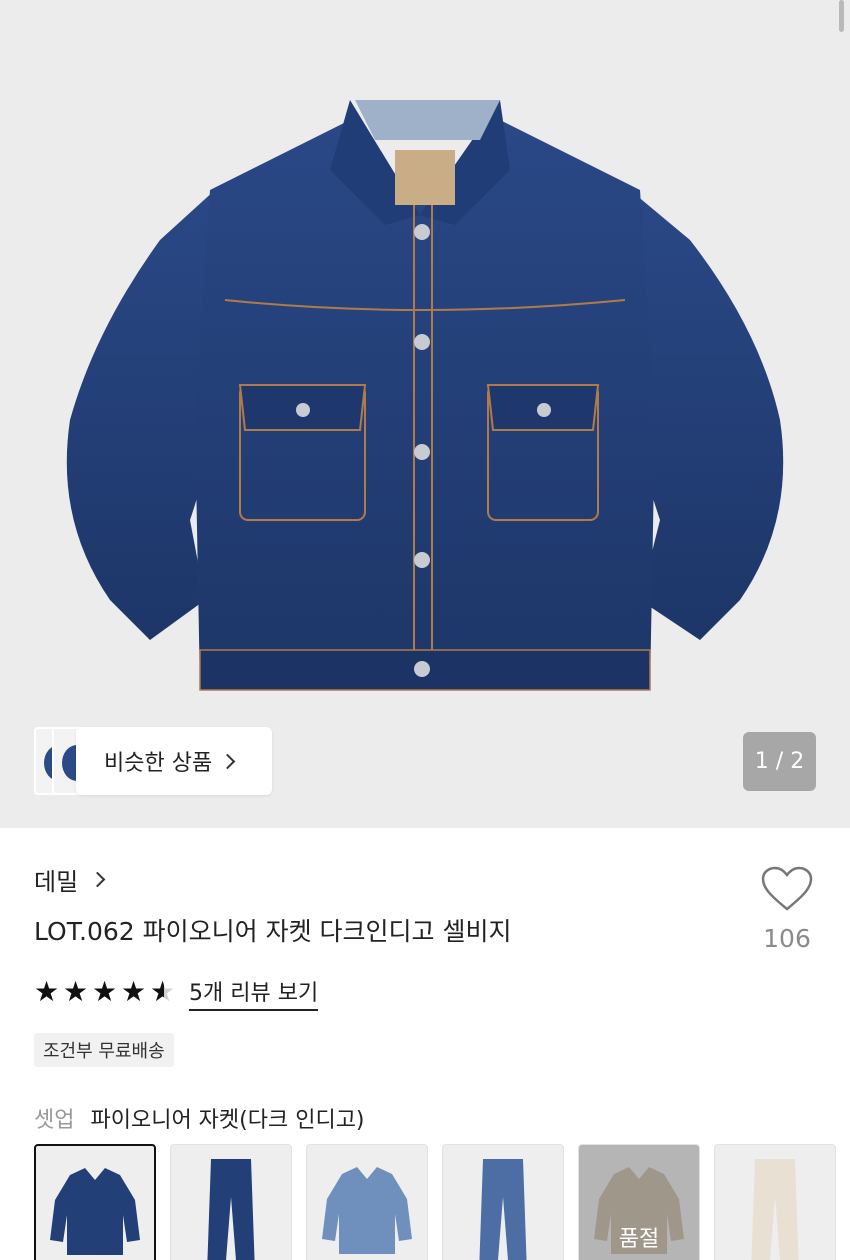  I want to click on setup-thumb-pants-dark, so click(231, 1202).